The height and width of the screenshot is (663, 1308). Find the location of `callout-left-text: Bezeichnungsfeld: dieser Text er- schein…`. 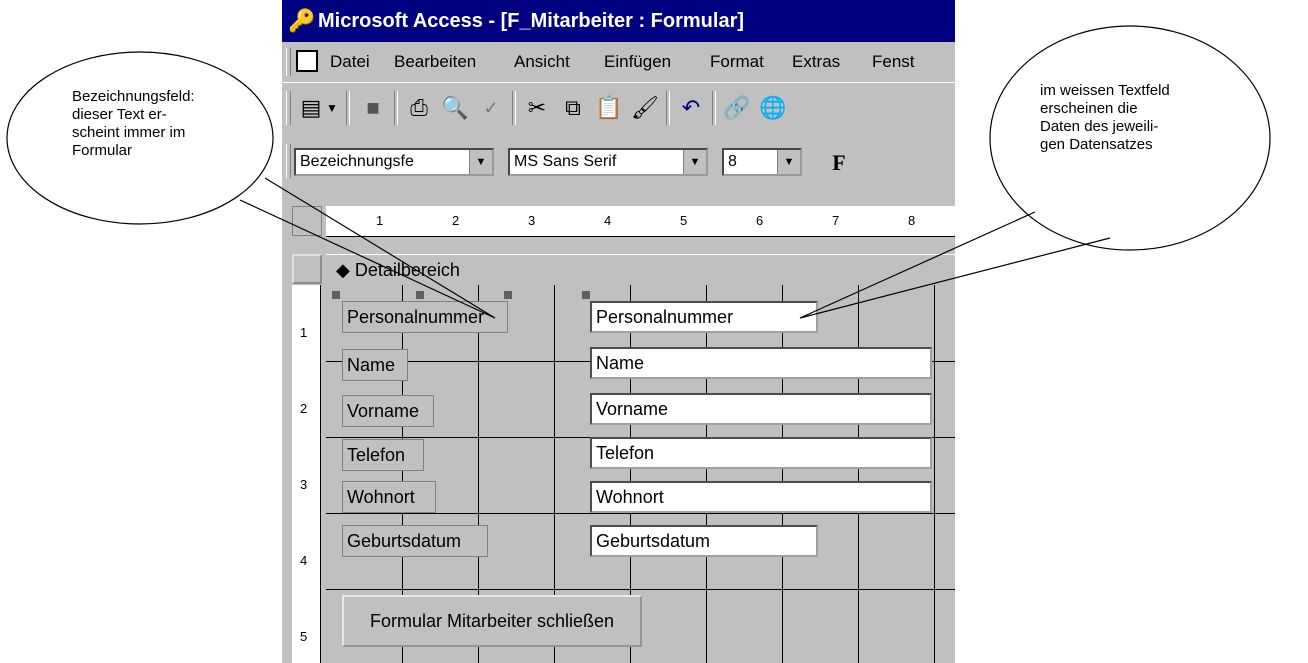

callout-left-text: Bezeichnungsfeld: dieser Text er- schein… is located at coordinates (133, 123).